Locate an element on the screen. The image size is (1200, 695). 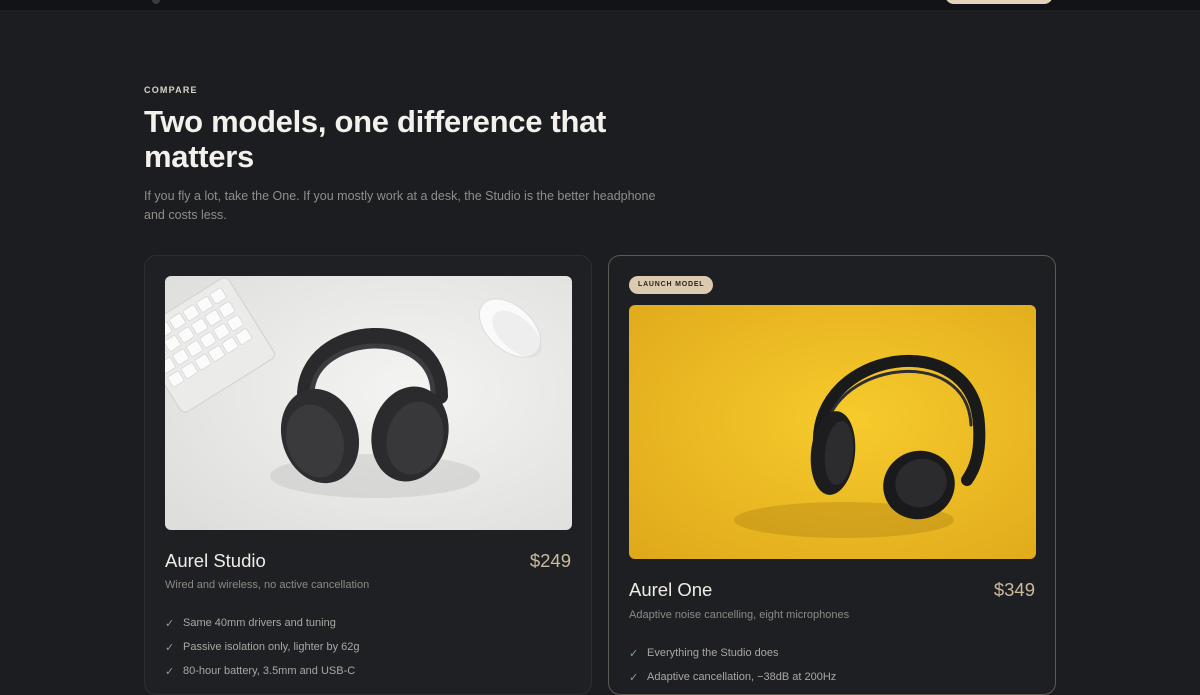
product-price: $249 is located at coordinates (550, 560).